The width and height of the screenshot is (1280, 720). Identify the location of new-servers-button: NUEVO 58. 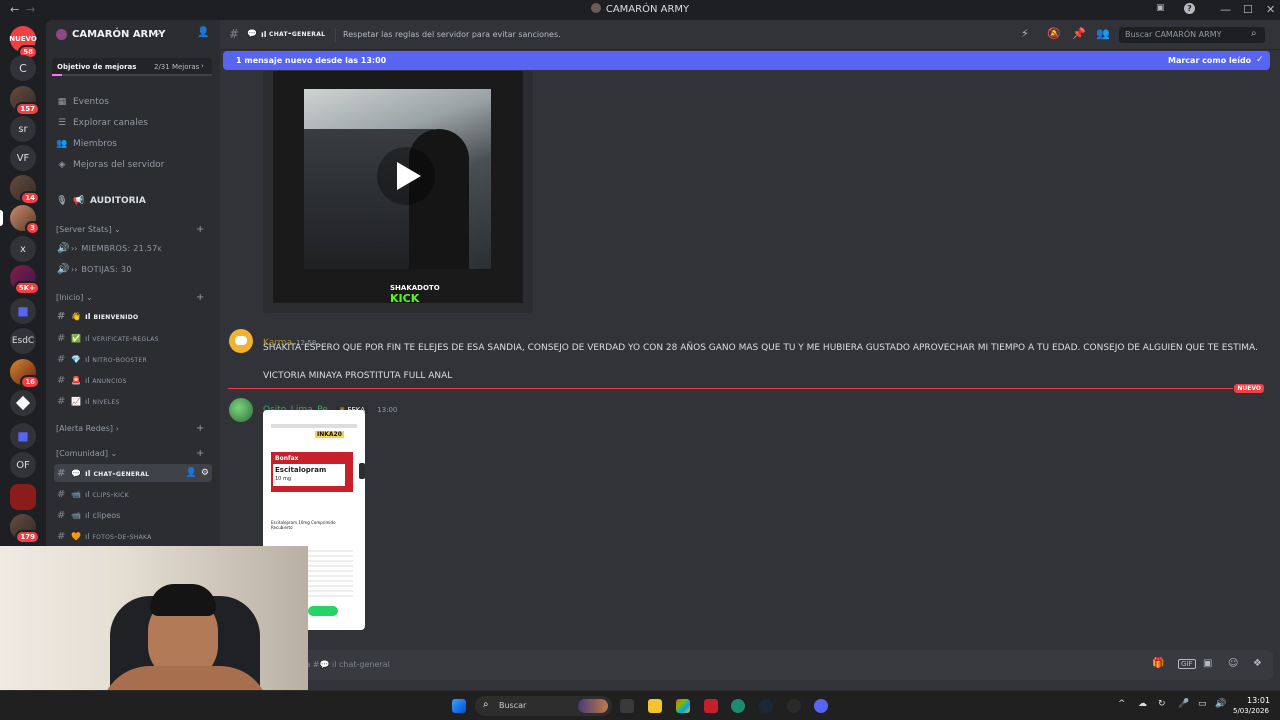
(23, 42).